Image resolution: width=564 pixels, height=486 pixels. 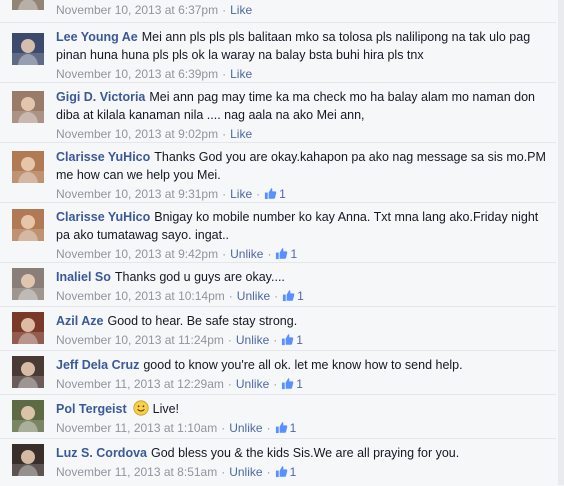 I want to click on comment-meta: November 10, 2013 at 9:31pm · Like · 1, so click(x=303, y=194).